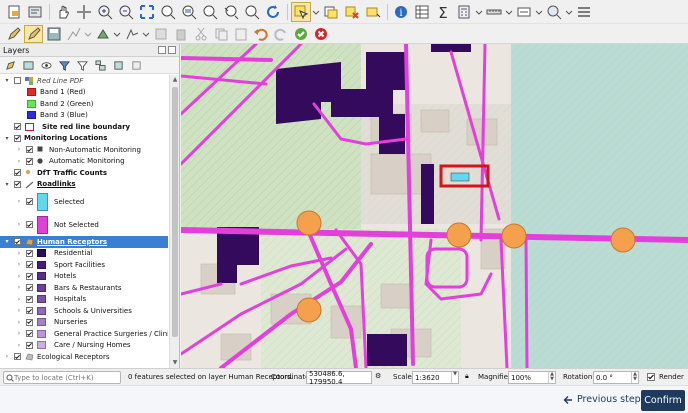 The width and height of the screenshot is (688, 413). I want to click on cancel-x-icon, so click(320, 34).